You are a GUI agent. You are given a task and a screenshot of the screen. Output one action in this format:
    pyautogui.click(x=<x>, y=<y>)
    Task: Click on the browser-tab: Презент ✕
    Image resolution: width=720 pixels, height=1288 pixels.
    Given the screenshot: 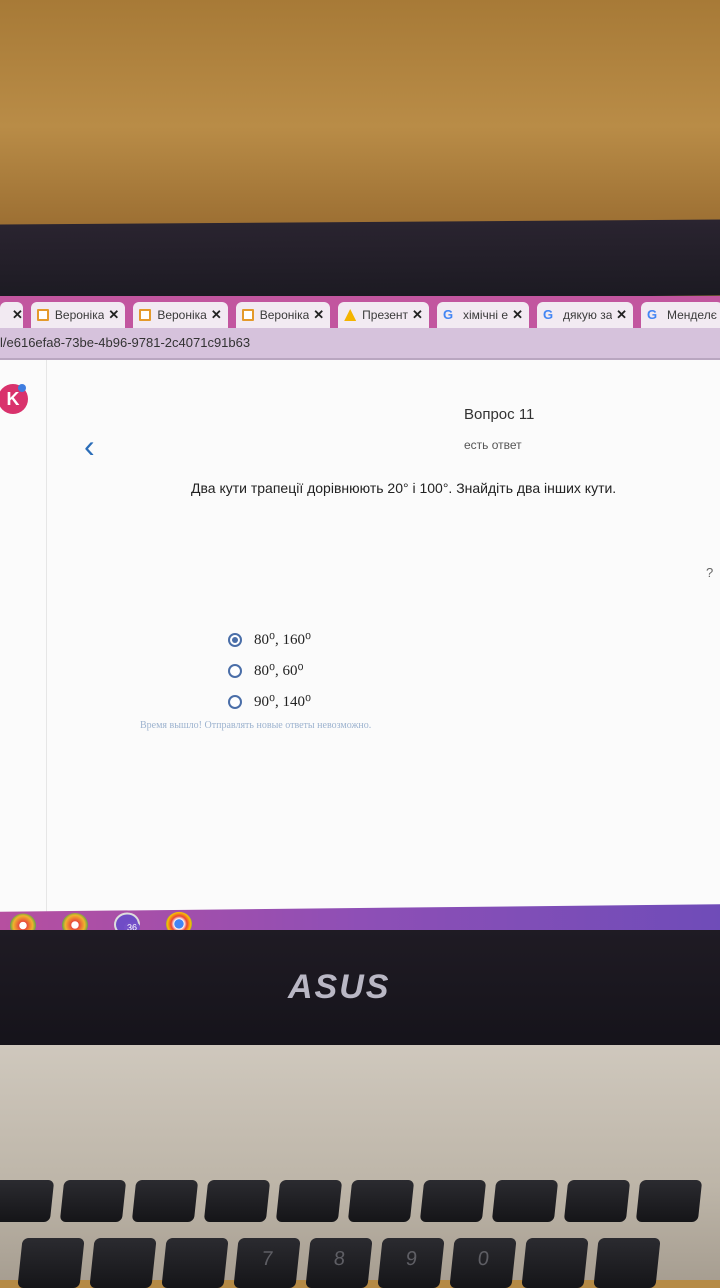 What is the action you would take?
    pyautogui.click(x=383, y=315)
    